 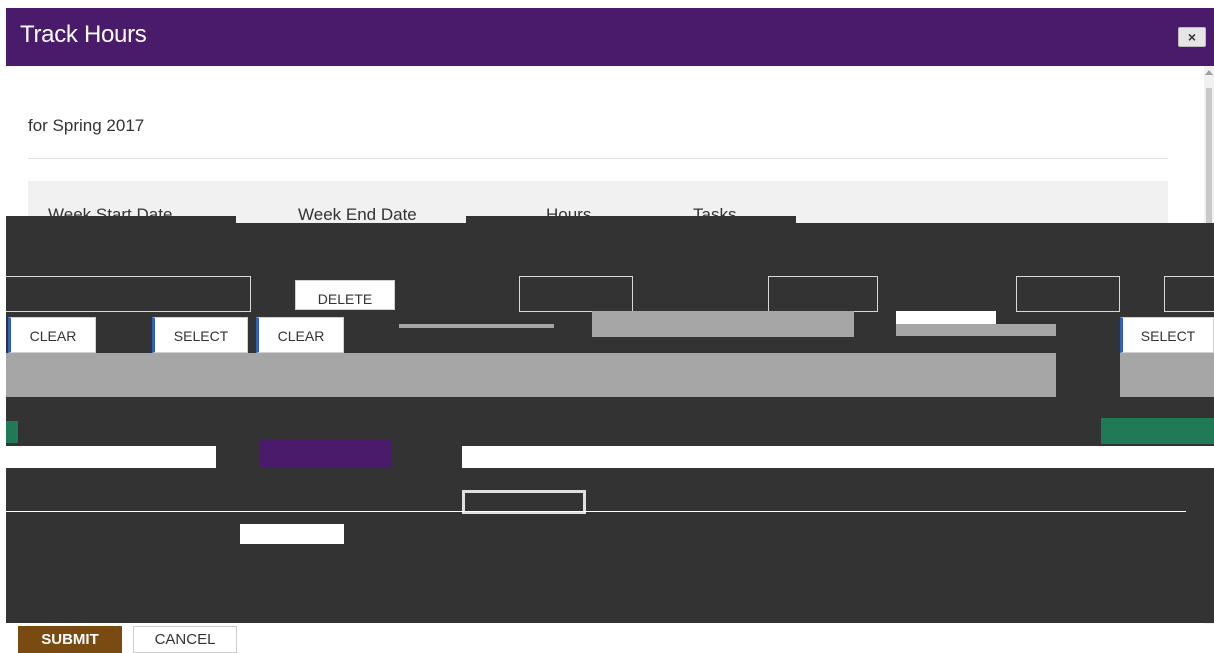 I want to click on tasks-textarea, so click(x=723, y=324).